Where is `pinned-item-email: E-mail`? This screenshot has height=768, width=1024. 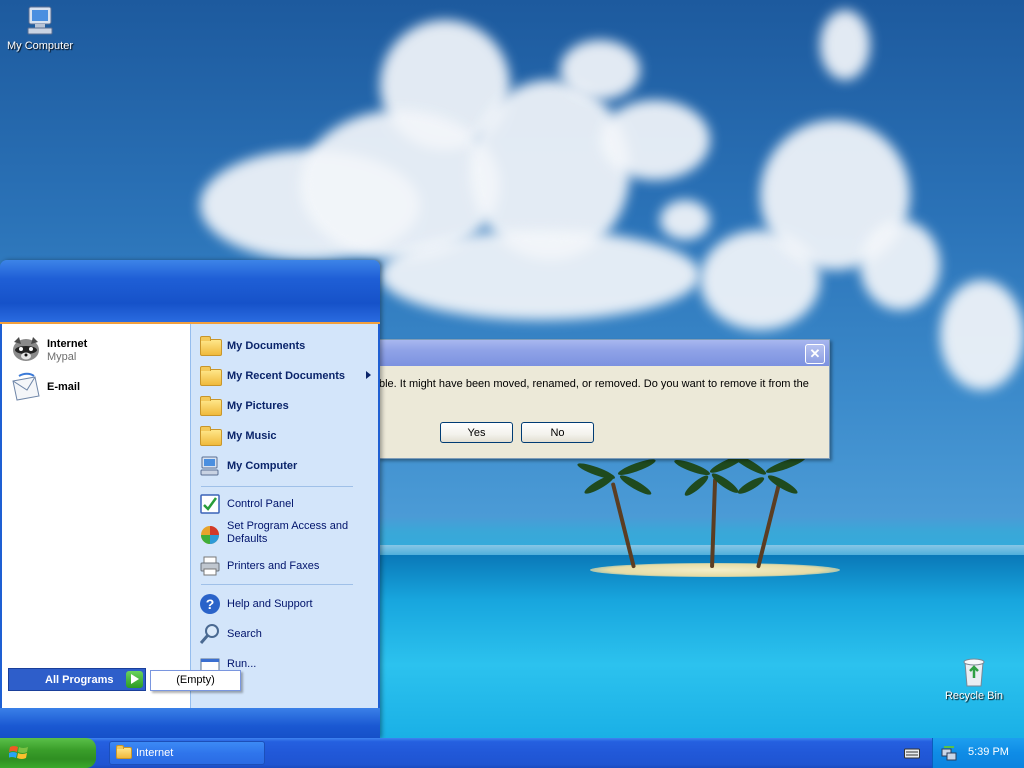 pinned-item-email: E-mail is located at coordinates (98, 387).